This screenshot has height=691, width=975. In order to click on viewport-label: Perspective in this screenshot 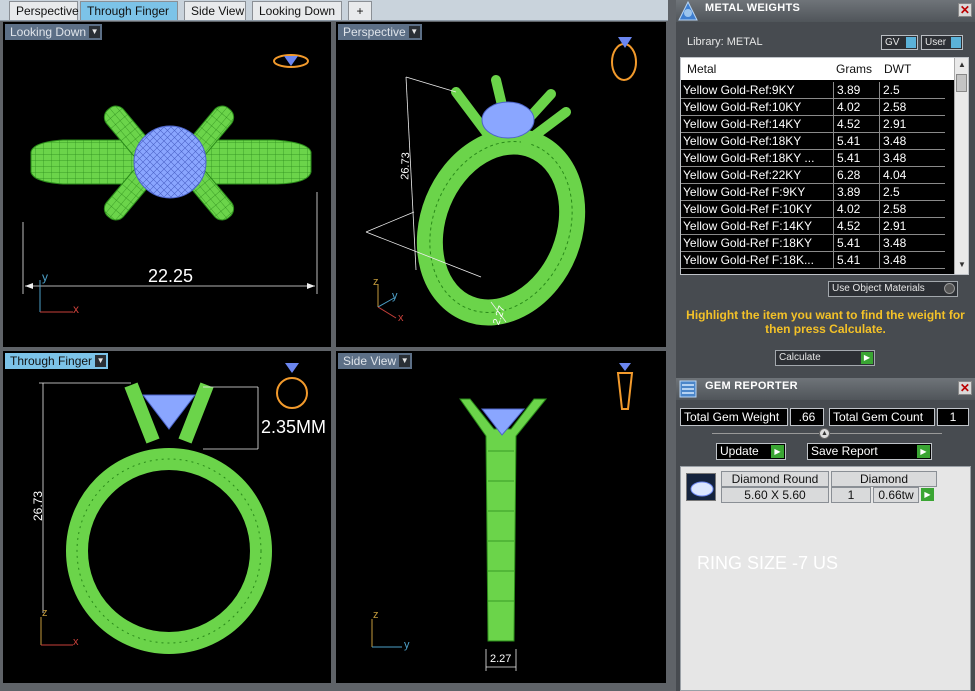, I will do `click(374, 32)`.